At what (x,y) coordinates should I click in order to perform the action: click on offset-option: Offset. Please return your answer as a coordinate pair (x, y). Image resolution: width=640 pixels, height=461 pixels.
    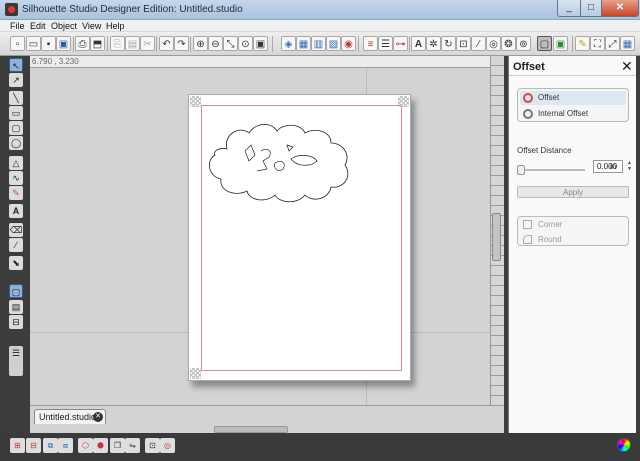
    Looking at the image, I should click on (573, 98).